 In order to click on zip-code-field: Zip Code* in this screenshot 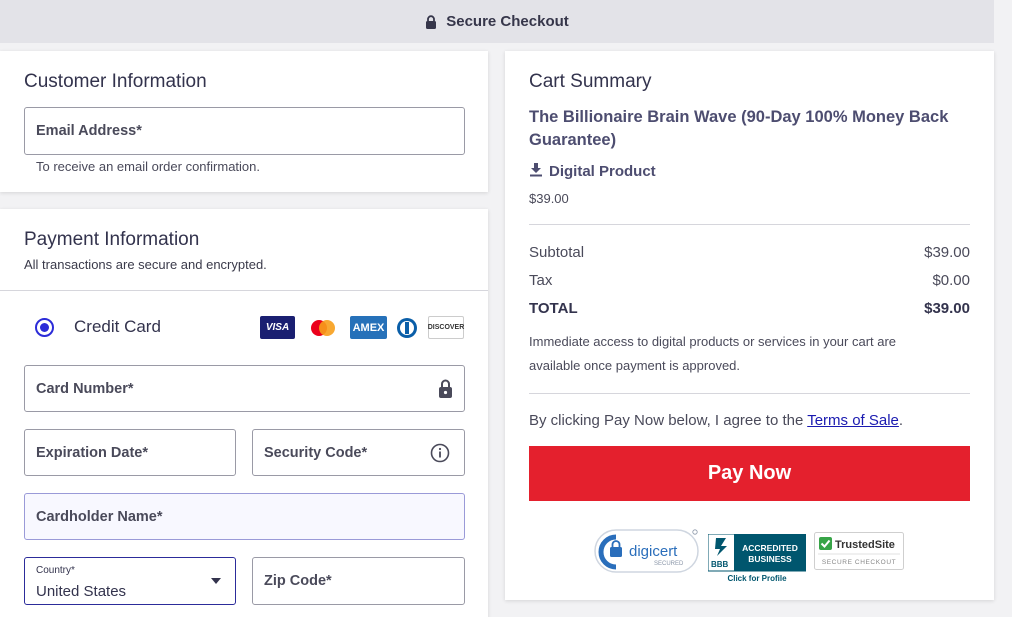, I will do `click(358, 581)`.